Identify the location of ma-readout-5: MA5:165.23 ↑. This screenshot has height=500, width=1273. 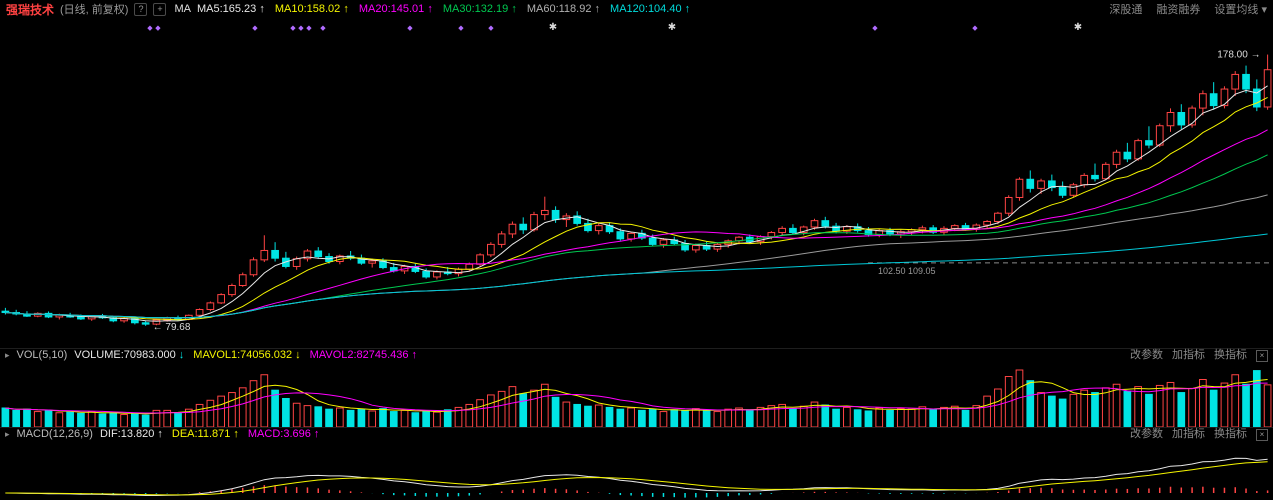
(230, 9).